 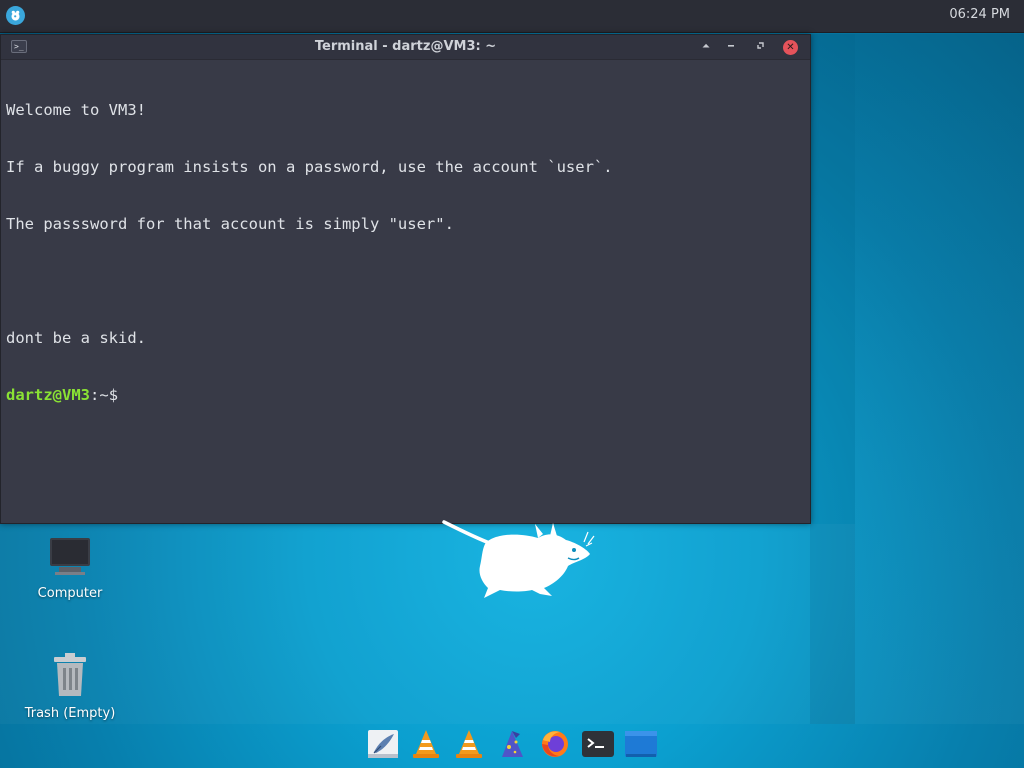 What do you see at coordinates (731, 47) in the screenshot?
I see `minimize-icon` at bounding box center [731, 47].